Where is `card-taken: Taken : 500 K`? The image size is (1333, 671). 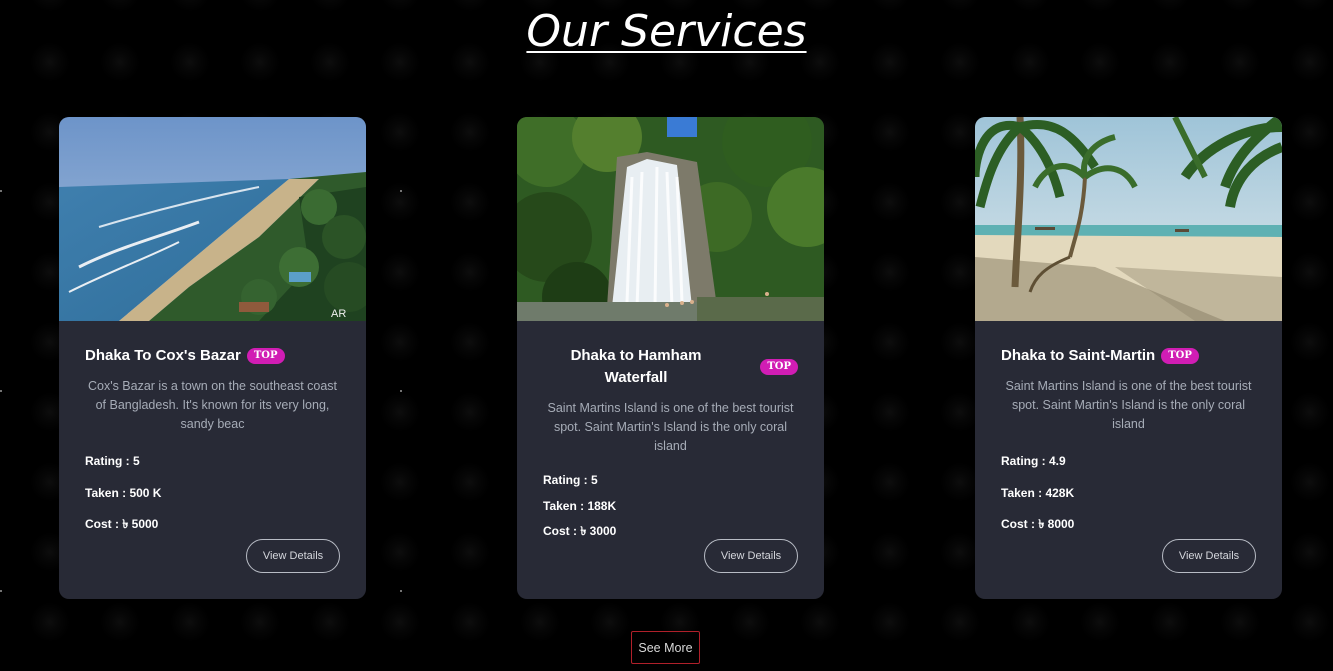
card-taken: Taken : 500 K is located at coordinates (123, 492).